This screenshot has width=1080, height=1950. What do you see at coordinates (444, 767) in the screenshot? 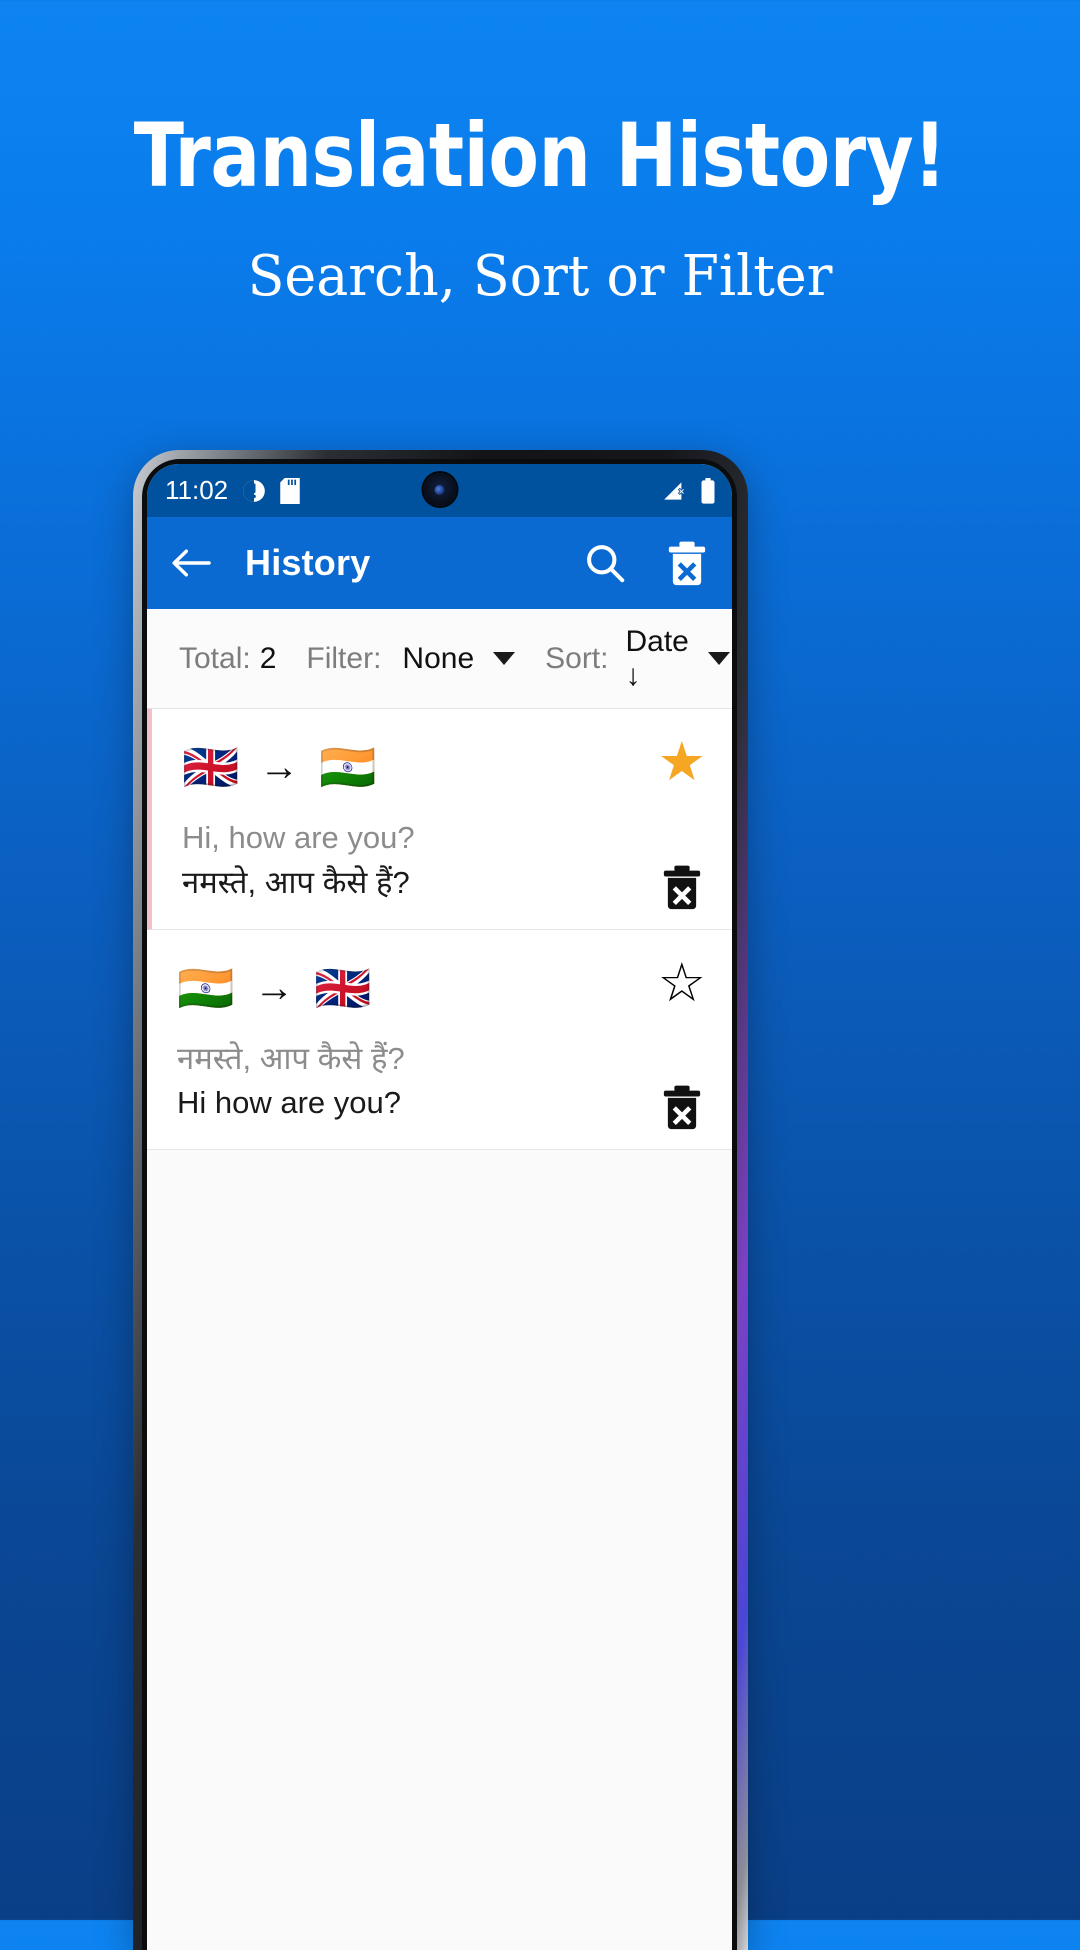
I see `language-pair: 🇬🇧 → 🇮🇳` at bounding box center [444, 767].